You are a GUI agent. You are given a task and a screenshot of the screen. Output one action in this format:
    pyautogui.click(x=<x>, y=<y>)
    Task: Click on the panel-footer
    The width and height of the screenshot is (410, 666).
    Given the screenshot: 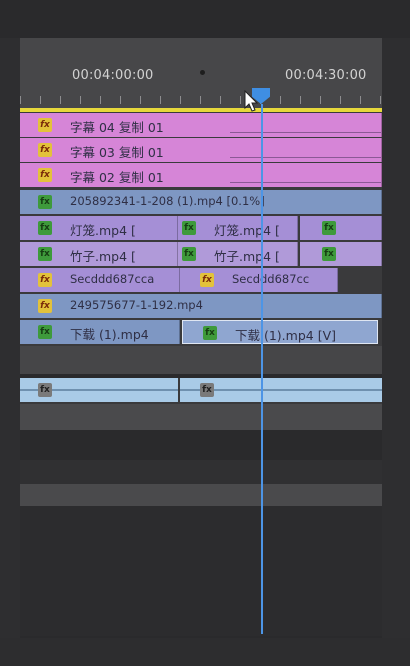 What is the action you would take?
    pyautogui.click(x=205, y=652)
    